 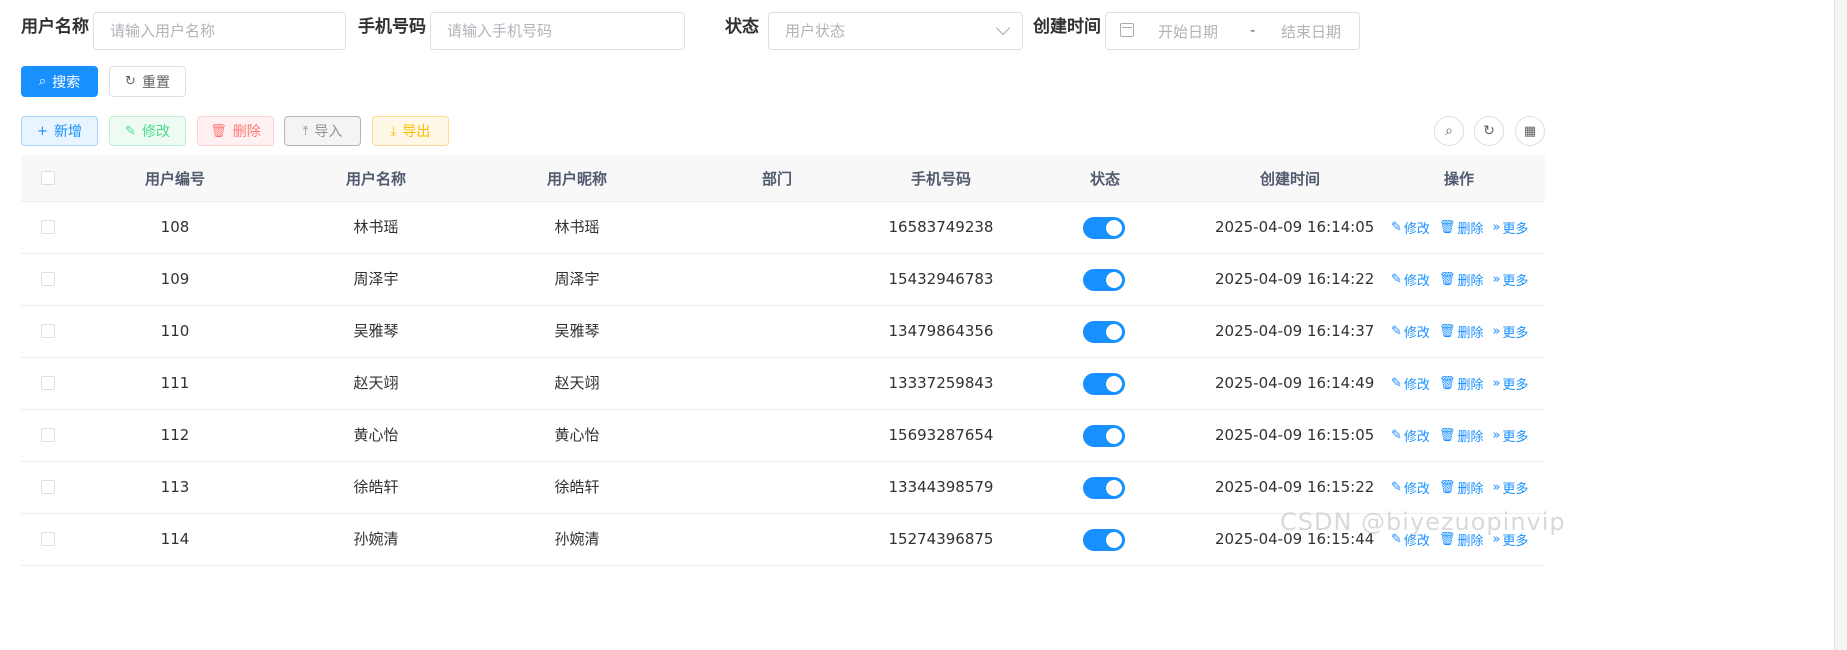 I want to click on edit-button: ✎ 修改, so click(x=147, y=131).